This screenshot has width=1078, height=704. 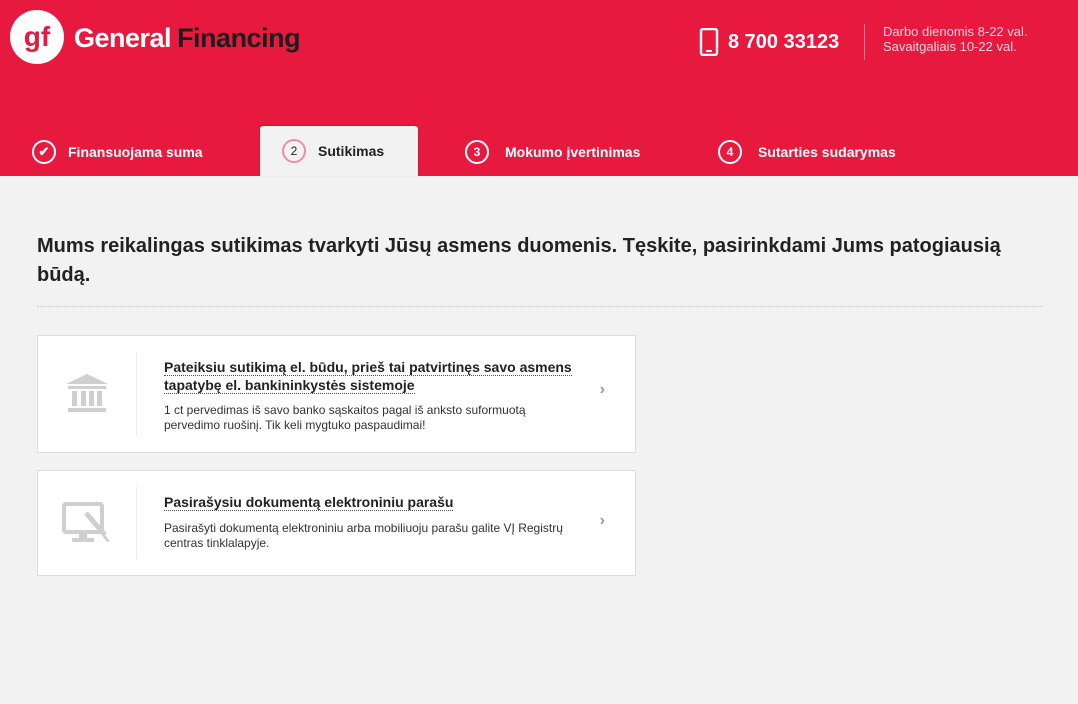 I want to click on step-label: Finansuojama suma, so click(x=135, y=152).